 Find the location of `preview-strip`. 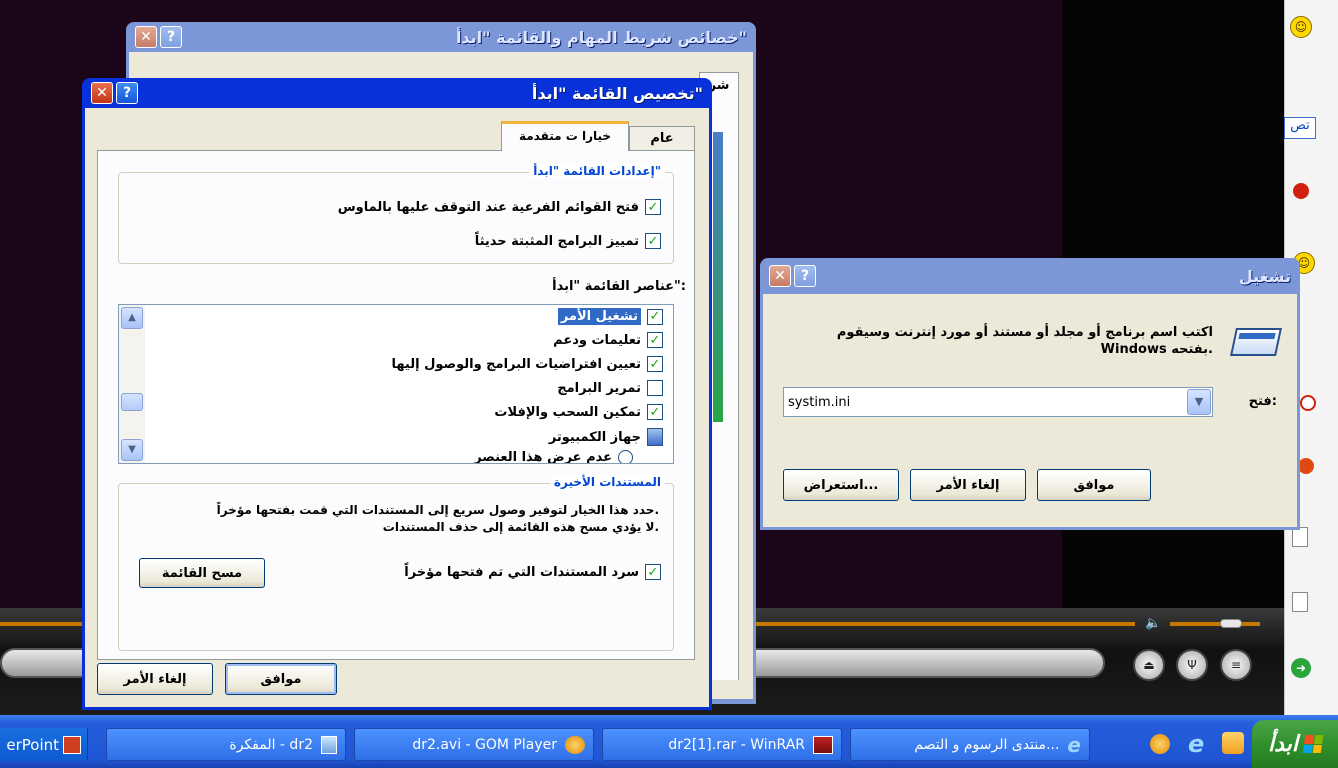

preview-strip is located at coordinates (718, 277).